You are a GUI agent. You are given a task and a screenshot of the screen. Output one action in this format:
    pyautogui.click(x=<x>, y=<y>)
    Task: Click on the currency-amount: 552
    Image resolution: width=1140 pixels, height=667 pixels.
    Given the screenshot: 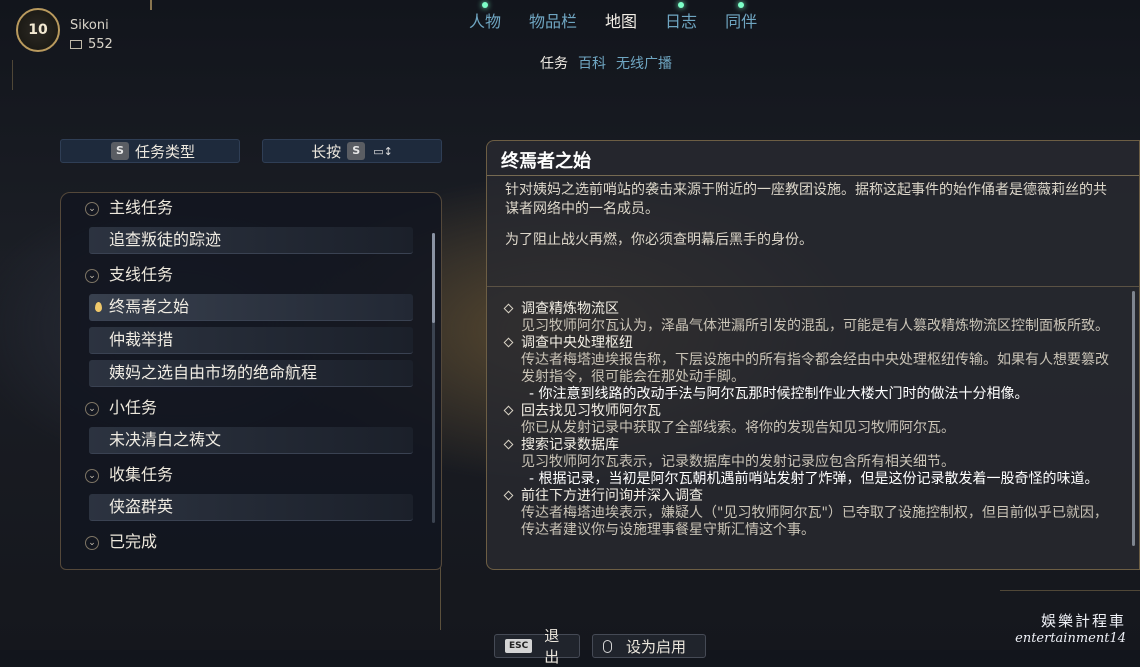 What is the action you would take?
    pyautogui.click(x=100, y=44)
    